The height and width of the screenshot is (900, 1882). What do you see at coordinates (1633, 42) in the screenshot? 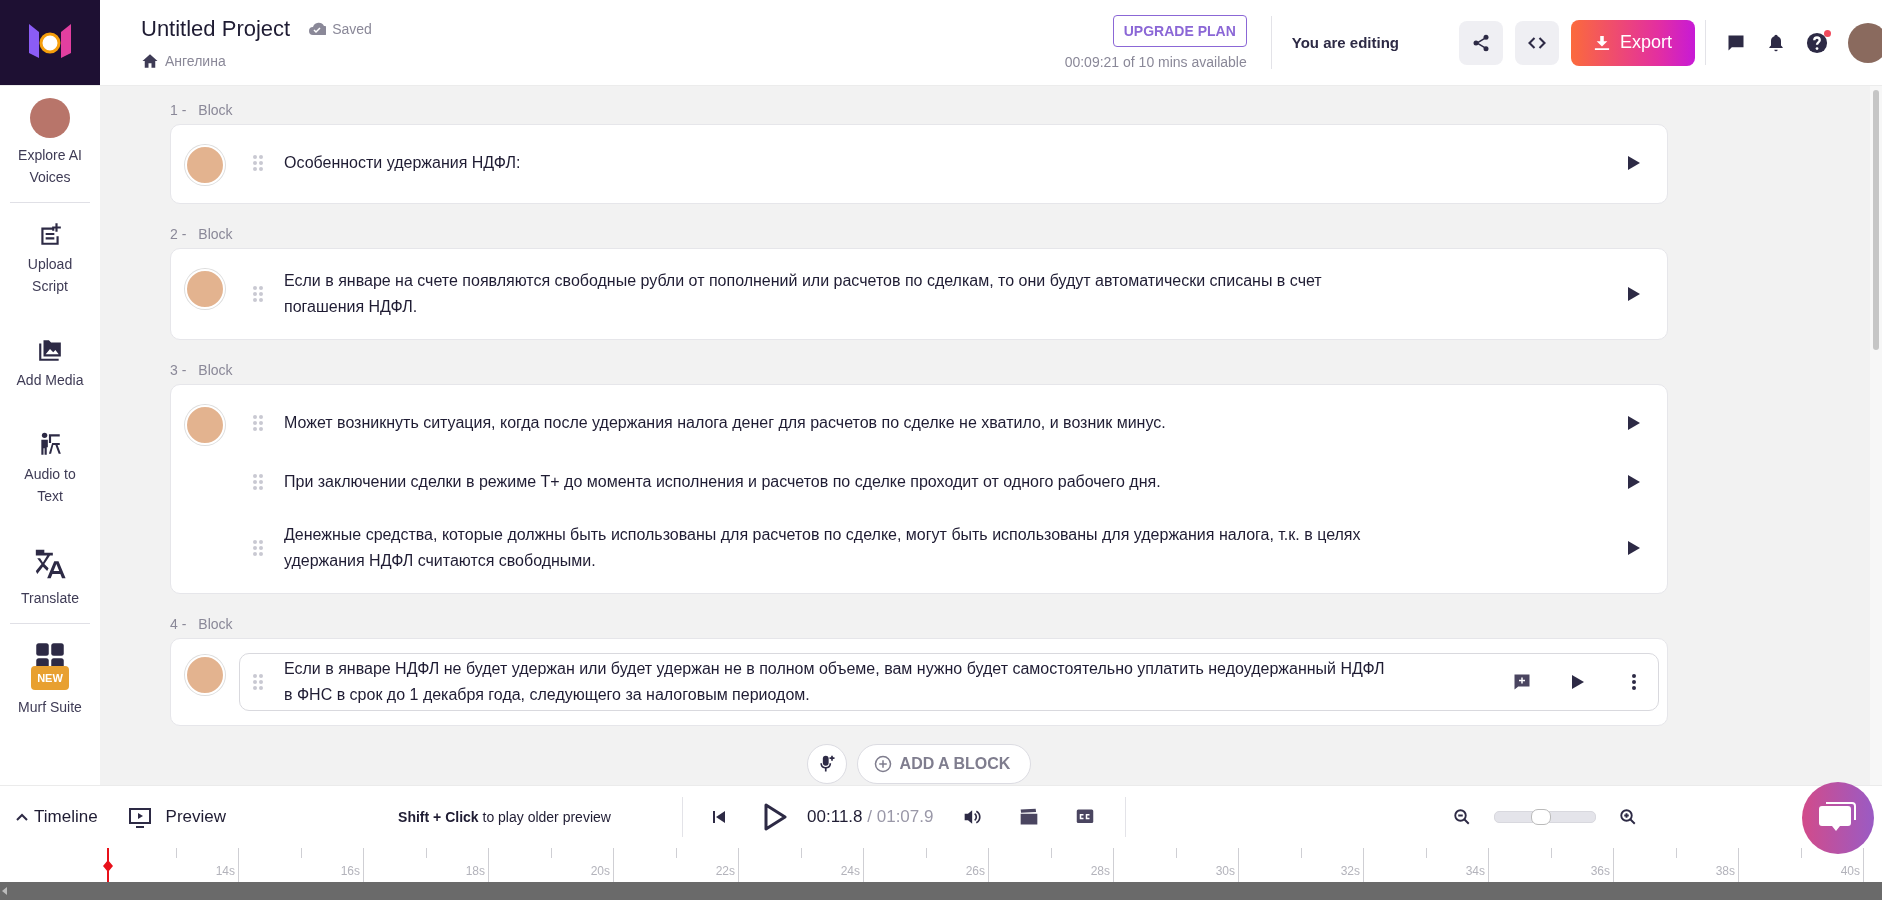
I see `export-button: Export` at bounding box center [1633, 42].